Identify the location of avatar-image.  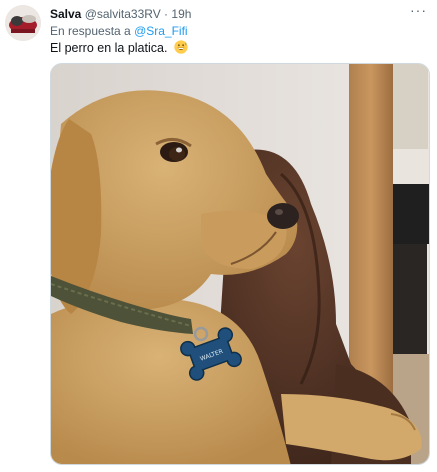
(23, 23).